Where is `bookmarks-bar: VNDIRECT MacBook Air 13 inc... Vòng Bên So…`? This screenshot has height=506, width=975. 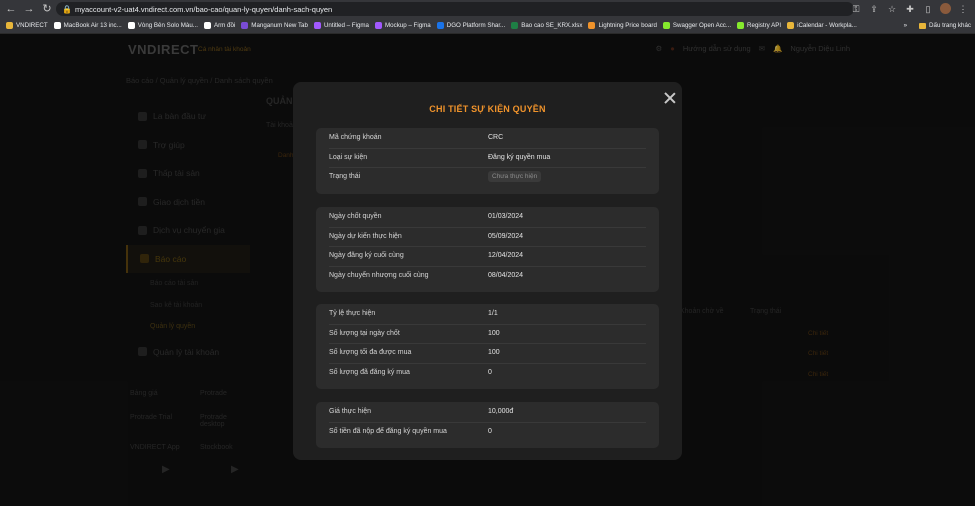
bookmarks-bar: VNDIRECT MacBook Air 13 inc... Vòng Bên So… is located at coordinates (487, 26).